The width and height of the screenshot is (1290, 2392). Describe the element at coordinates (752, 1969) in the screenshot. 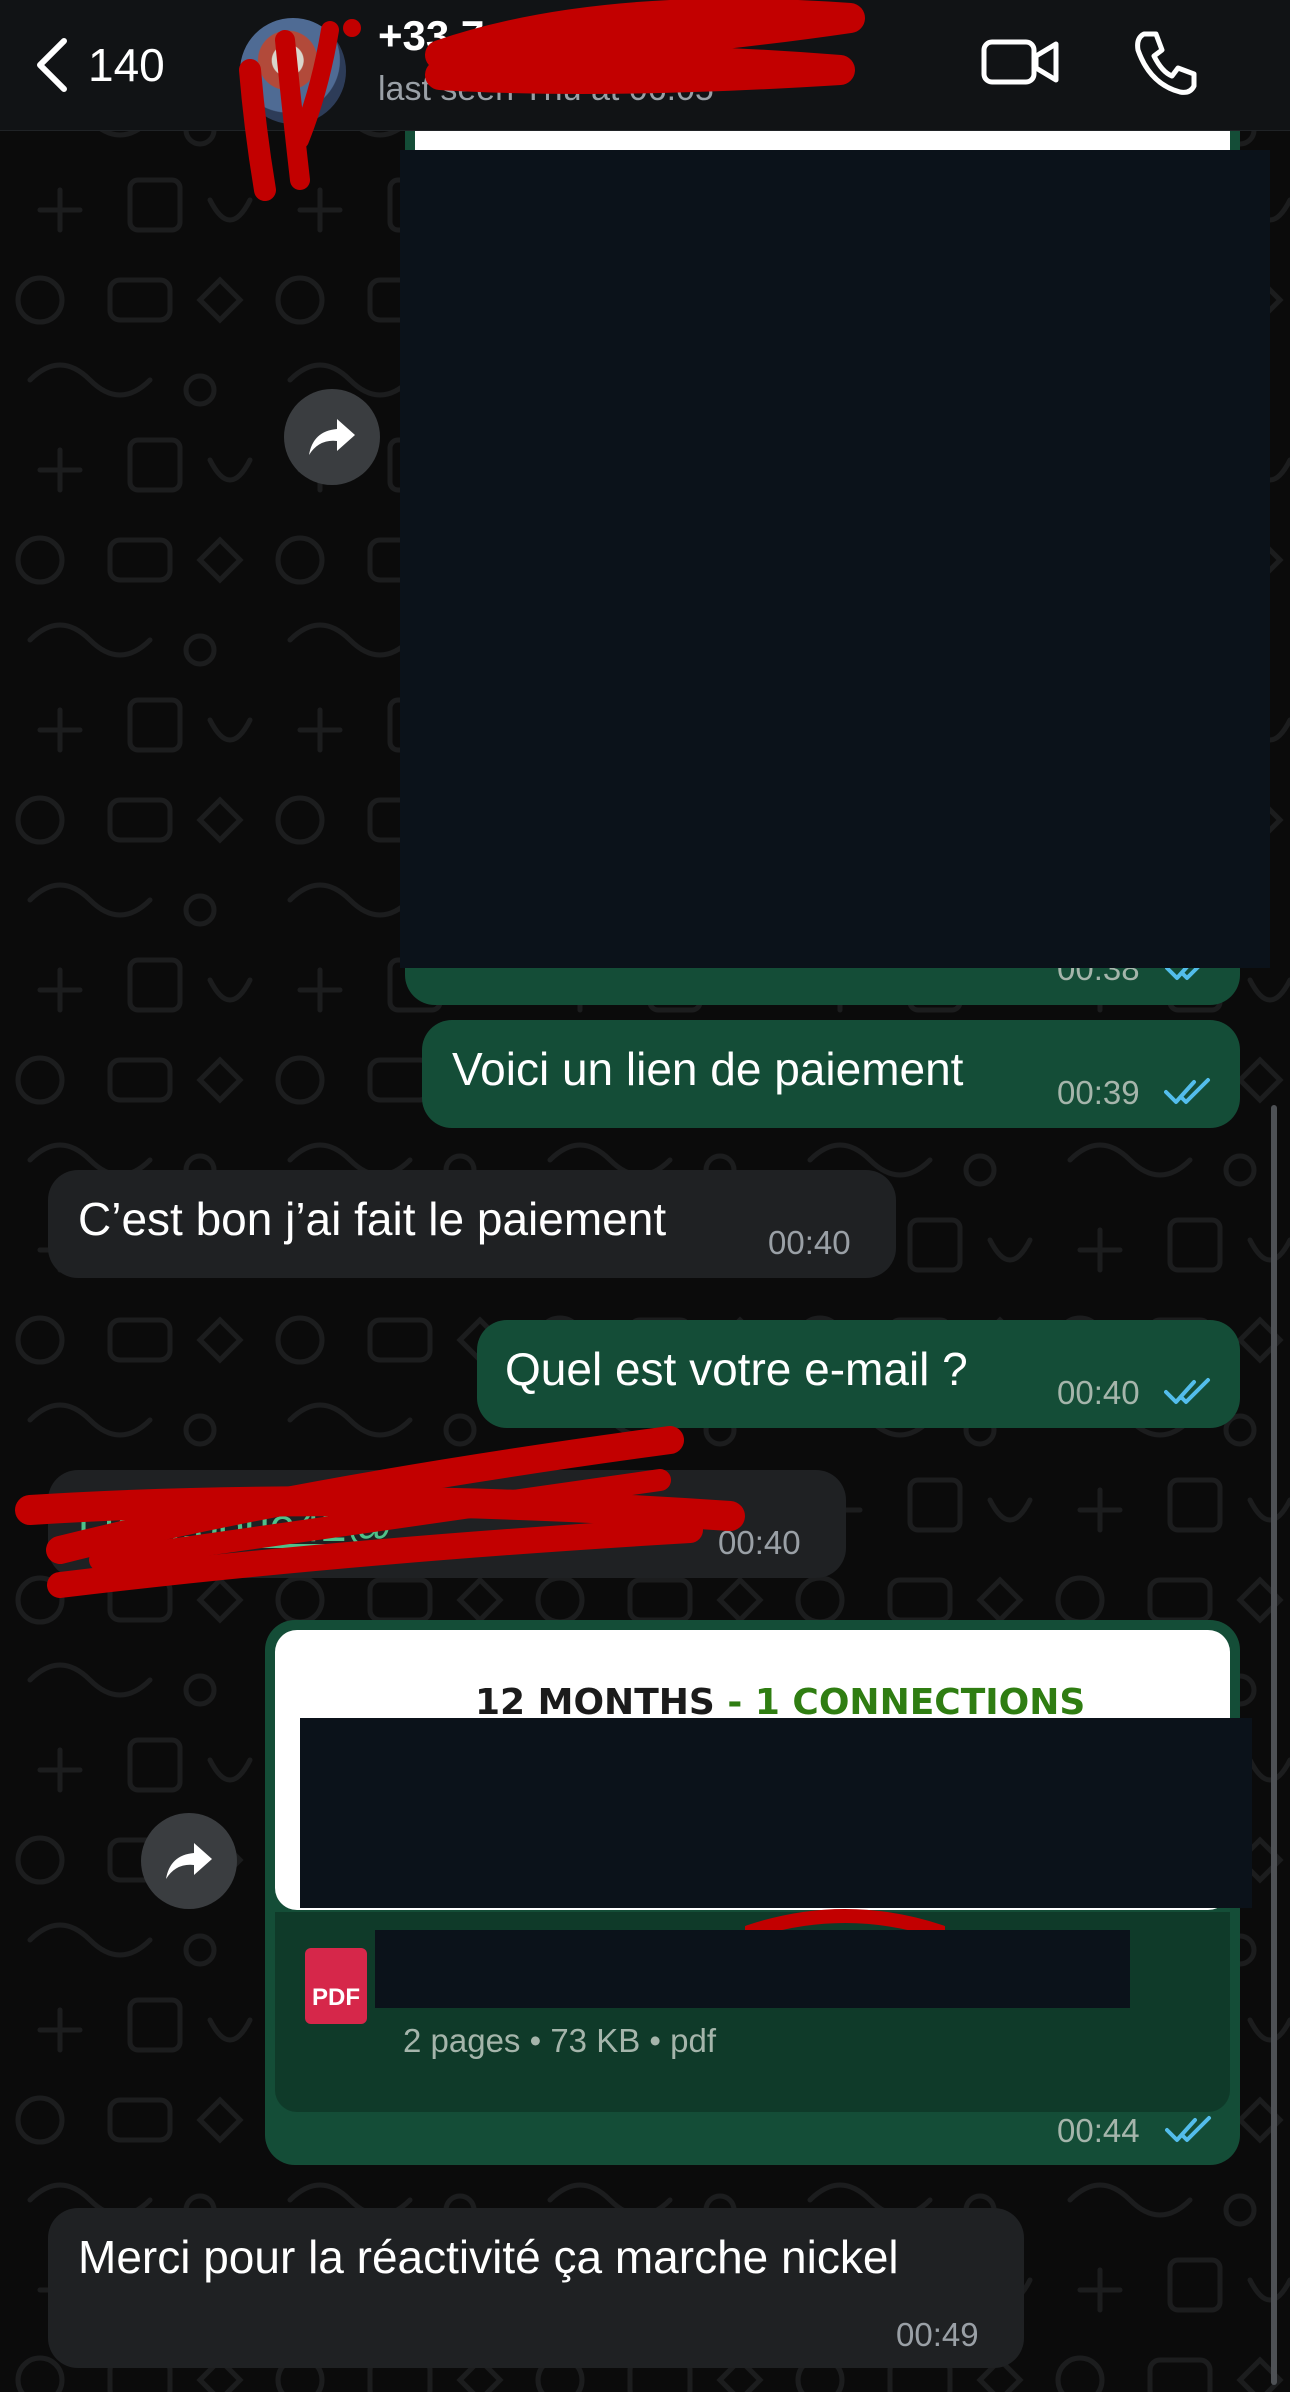

I see `redacted-document-filename` at that location.